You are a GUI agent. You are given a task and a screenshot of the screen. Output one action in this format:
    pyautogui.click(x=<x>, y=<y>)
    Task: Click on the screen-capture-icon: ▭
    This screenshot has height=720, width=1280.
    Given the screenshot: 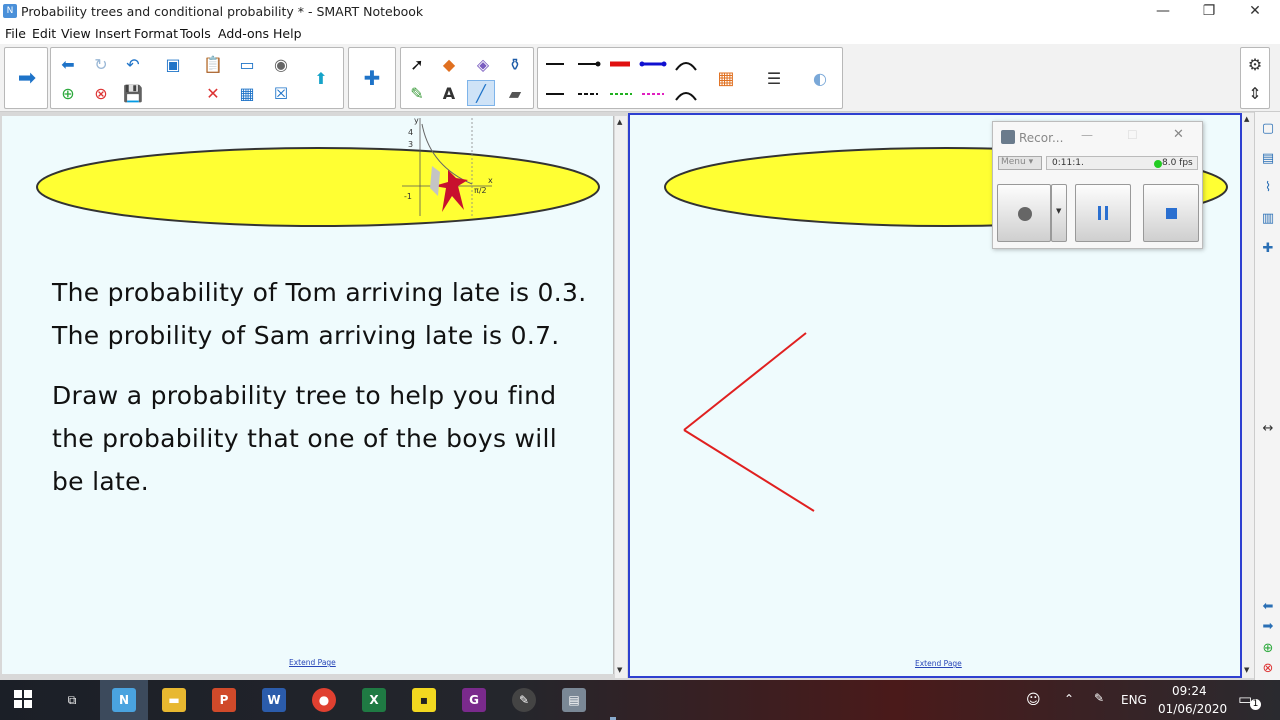 What is the action you would take?
    pyautogui.click(x=247, y=64)
    